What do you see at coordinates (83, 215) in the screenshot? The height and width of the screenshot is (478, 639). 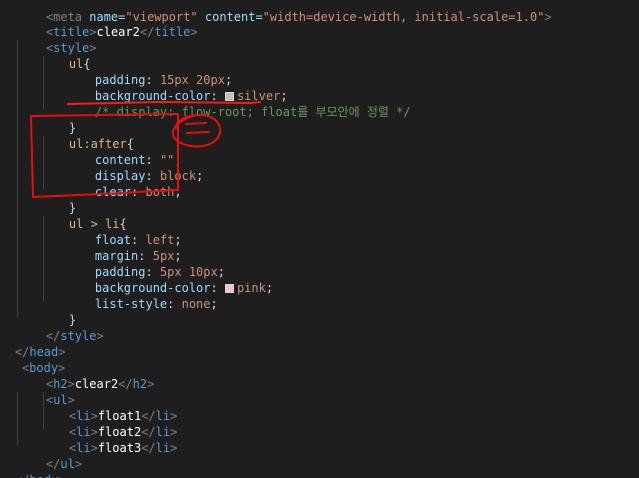 I see `code-line: ul > li{` at bounding box center [83, 215].